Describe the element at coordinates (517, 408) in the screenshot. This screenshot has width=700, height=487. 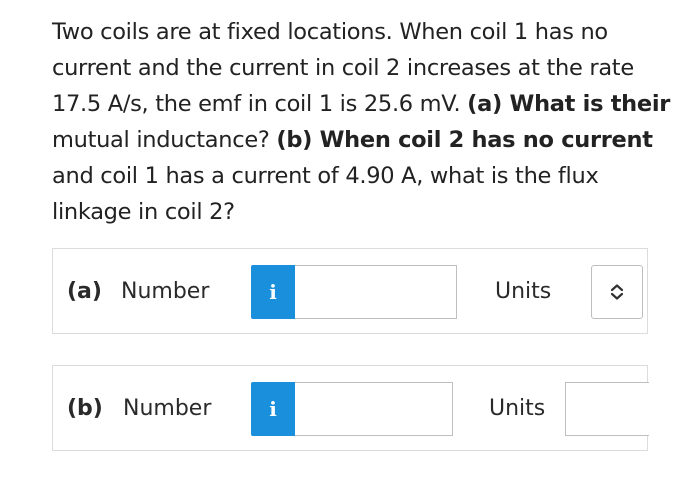
I see `units-label-b: Units` at that location.